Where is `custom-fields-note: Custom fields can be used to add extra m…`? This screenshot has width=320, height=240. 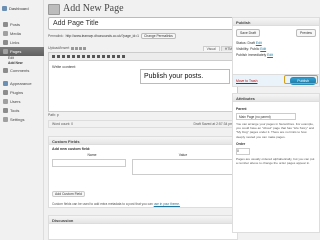 custom-fields-note: Custom fields can be used to add extra m… is located at coordinates (116, 204).